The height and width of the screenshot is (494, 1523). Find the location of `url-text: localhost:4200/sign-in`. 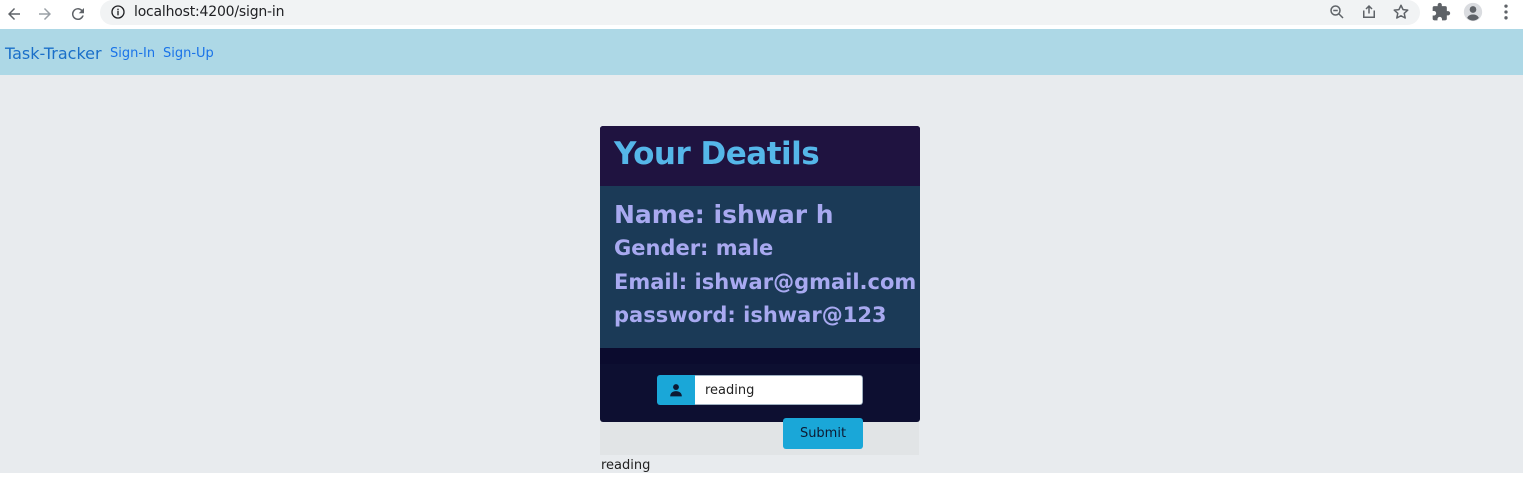

url-text: localhost:4200/sign-in is located at coordinates (209, 12).